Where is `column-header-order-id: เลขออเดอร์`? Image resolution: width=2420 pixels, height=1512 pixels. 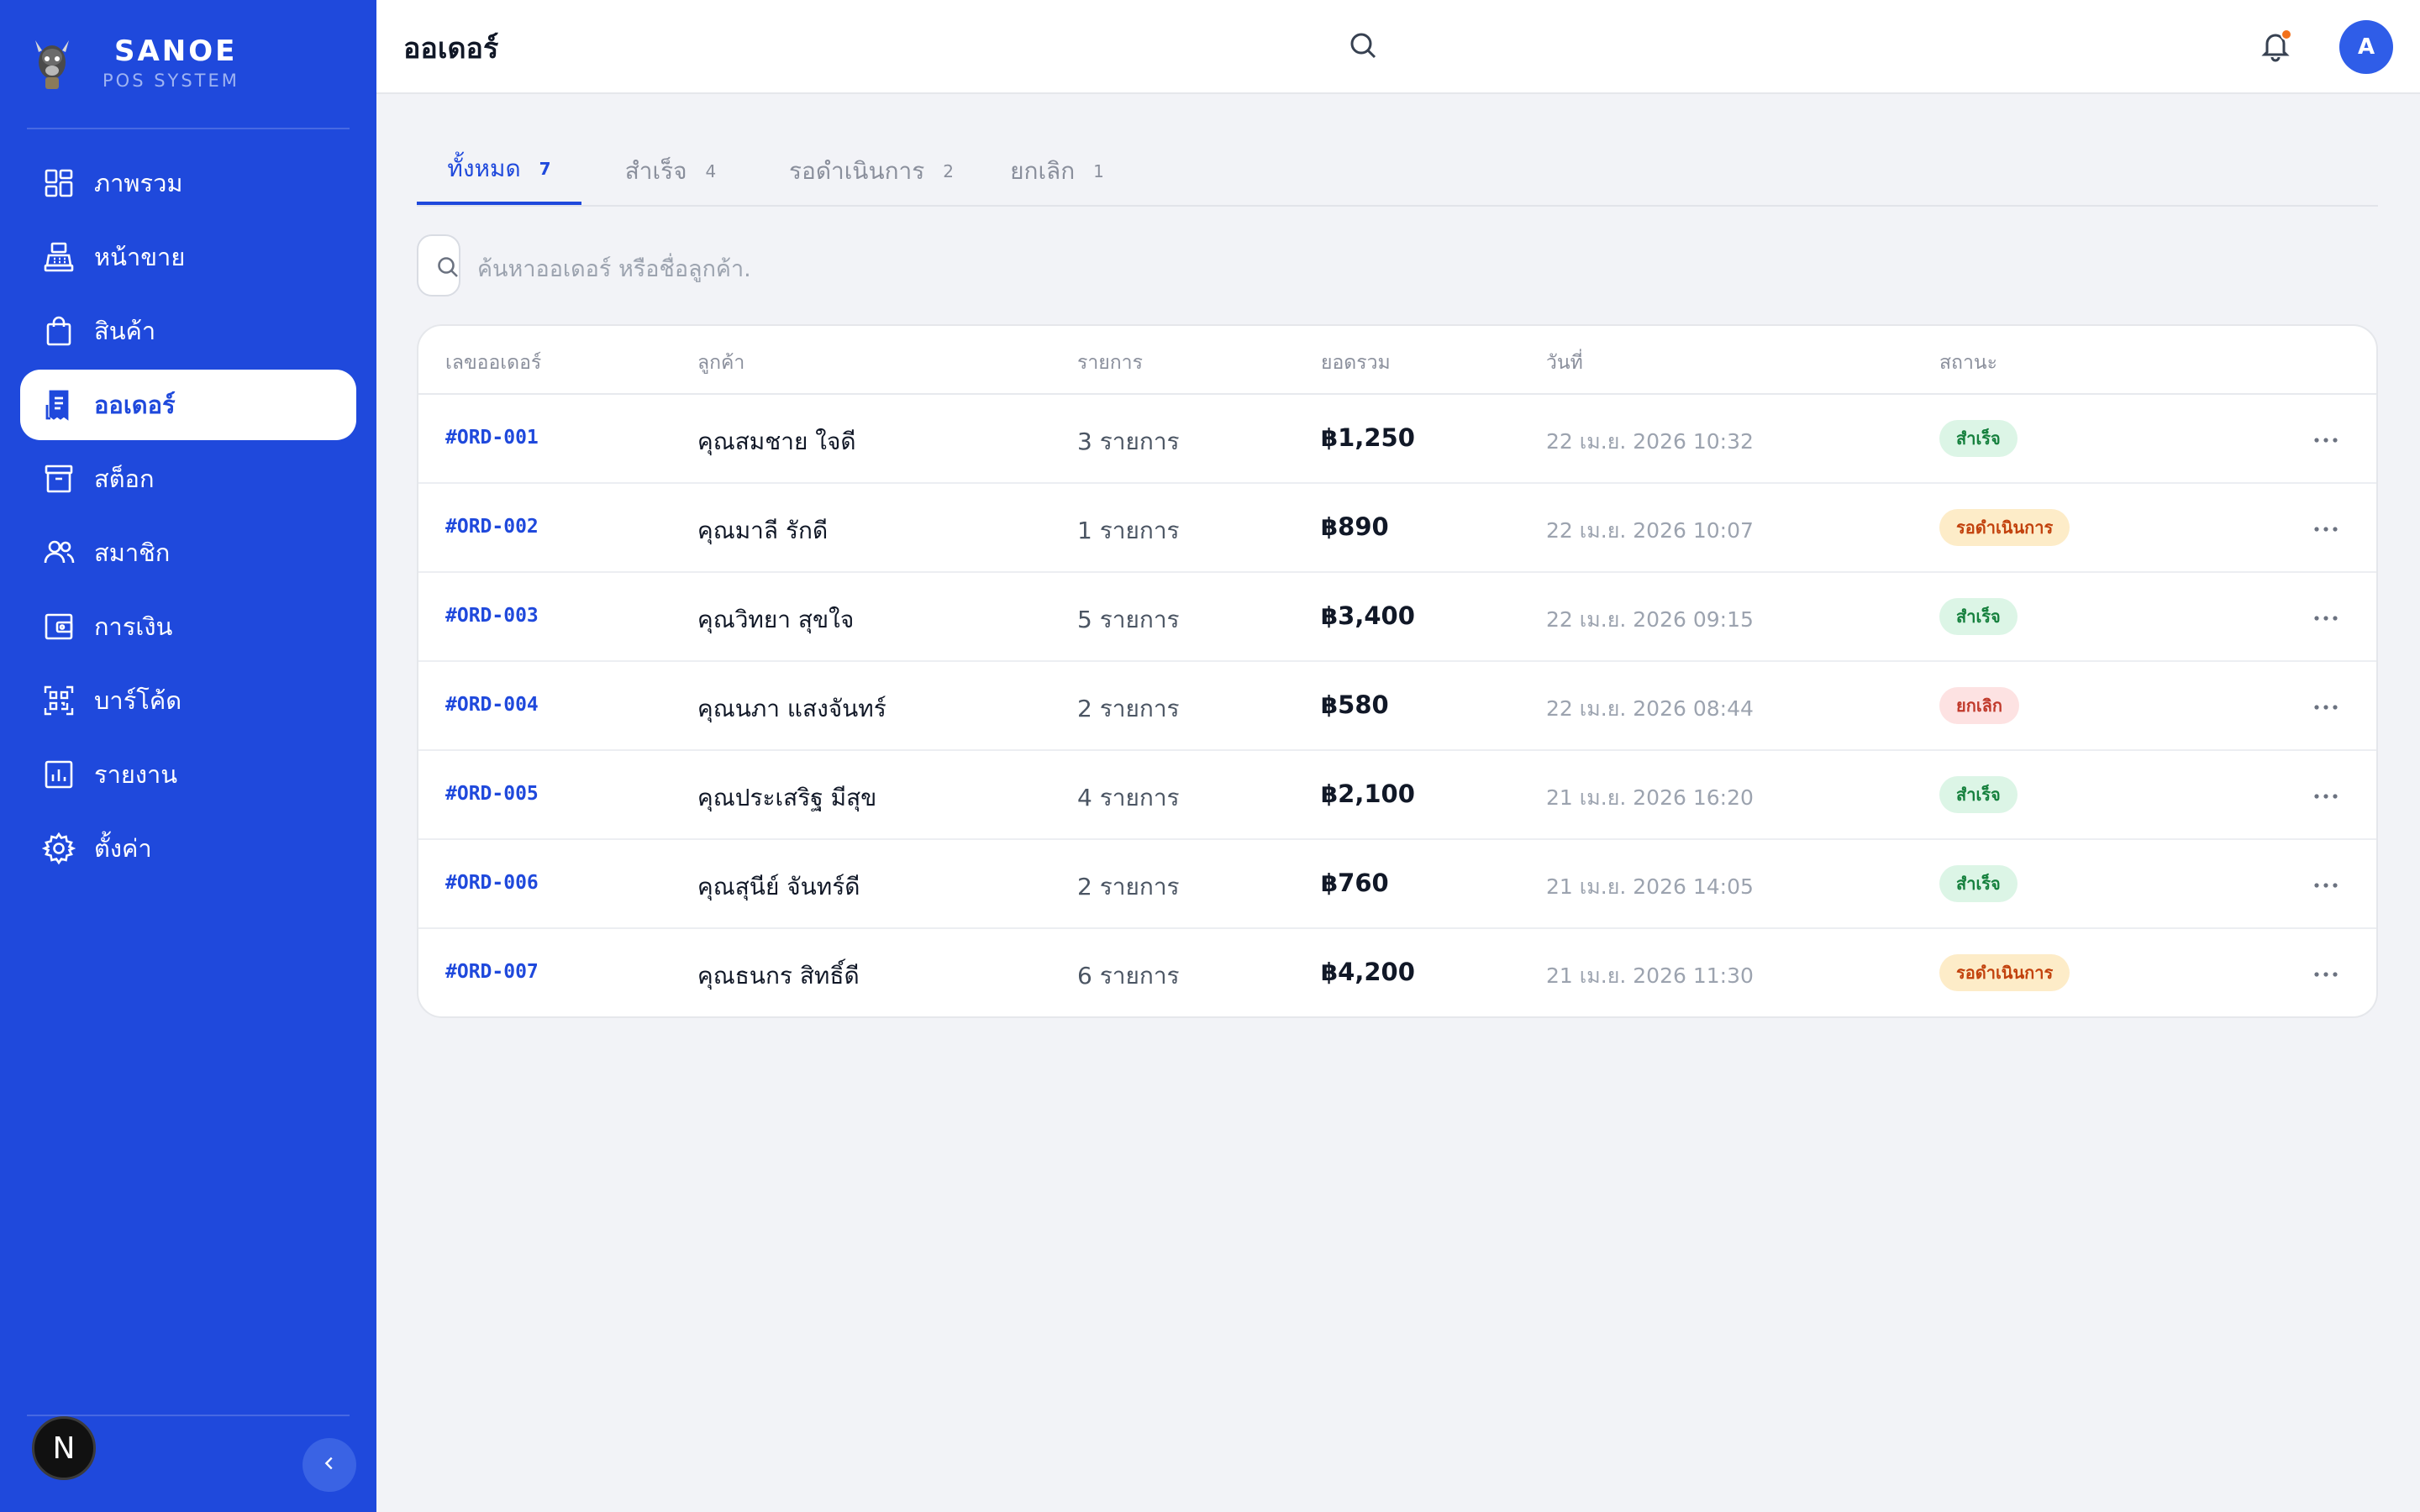
column-header-order-id: เลขออเดอร์ is located at coordinates (493, 363).